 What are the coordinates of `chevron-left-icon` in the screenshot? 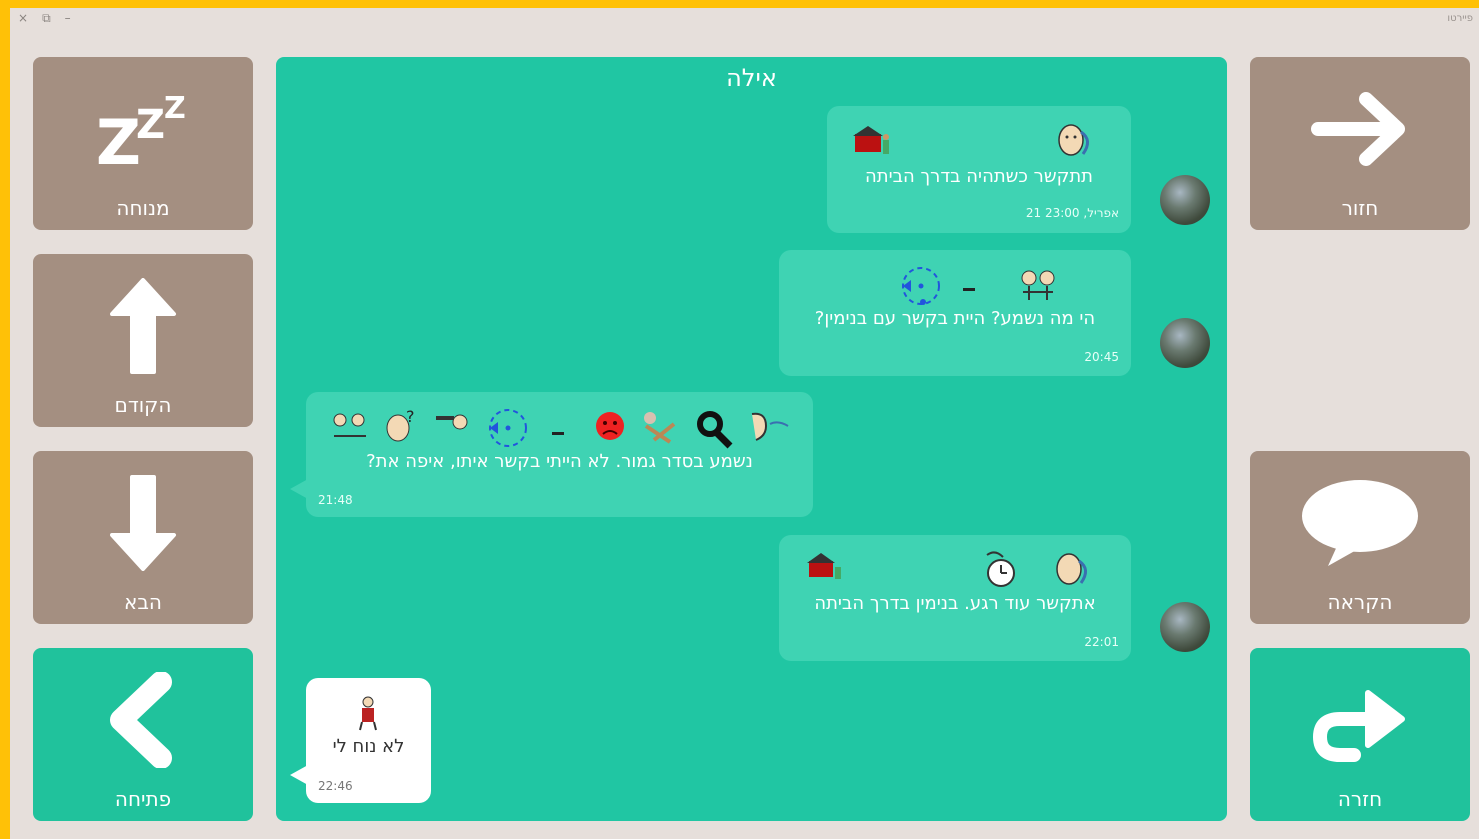 It's located at (143, 720).